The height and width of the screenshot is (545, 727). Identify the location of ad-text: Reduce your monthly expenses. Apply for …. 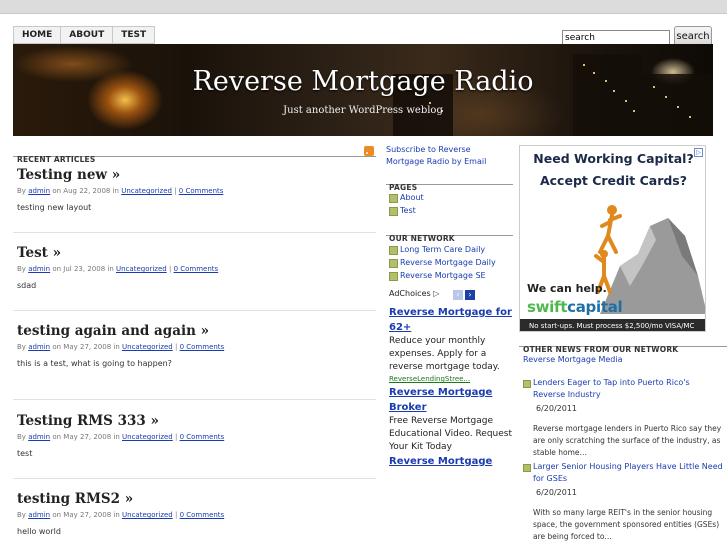
(444, 354).